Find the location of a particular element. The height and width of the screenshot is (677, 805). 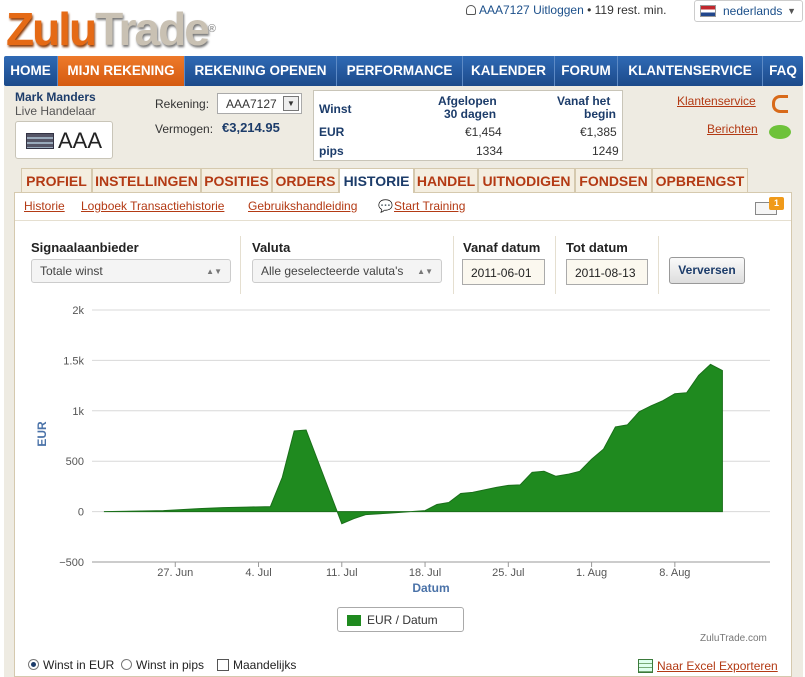

option-maandelijks-label: Maandelijks is located at coordinates (265, 665).